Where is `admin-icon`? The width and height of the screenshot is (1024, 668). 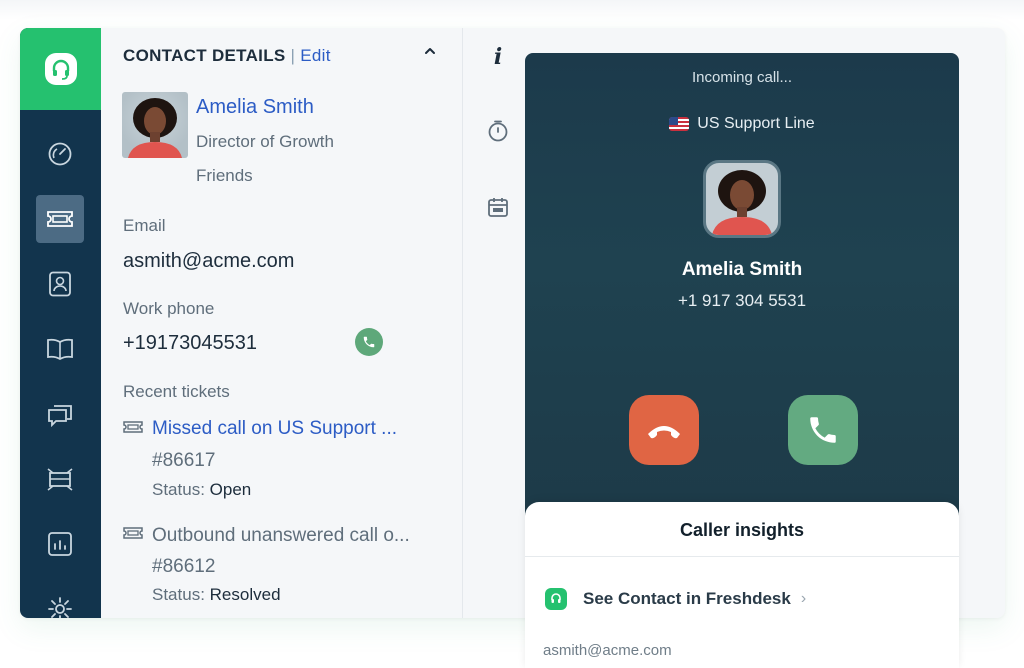
admin-icon is located at coordinates (60, 479).